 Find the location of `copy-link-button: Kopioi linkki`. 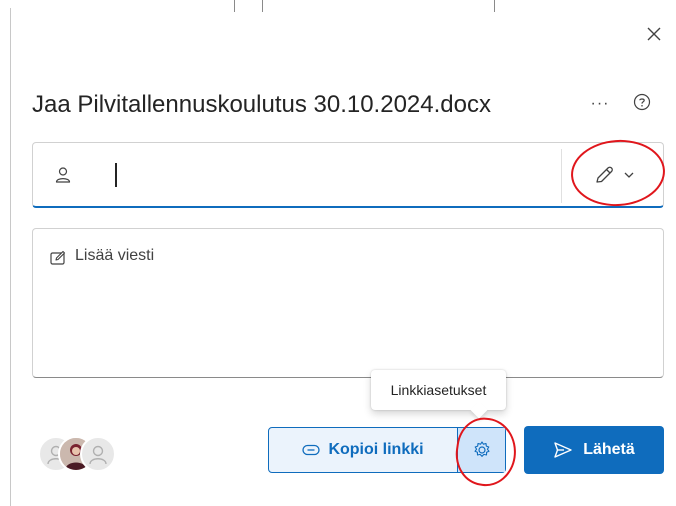

copy-link-button: Kopioi linkki is located at coordinates (363, 450).